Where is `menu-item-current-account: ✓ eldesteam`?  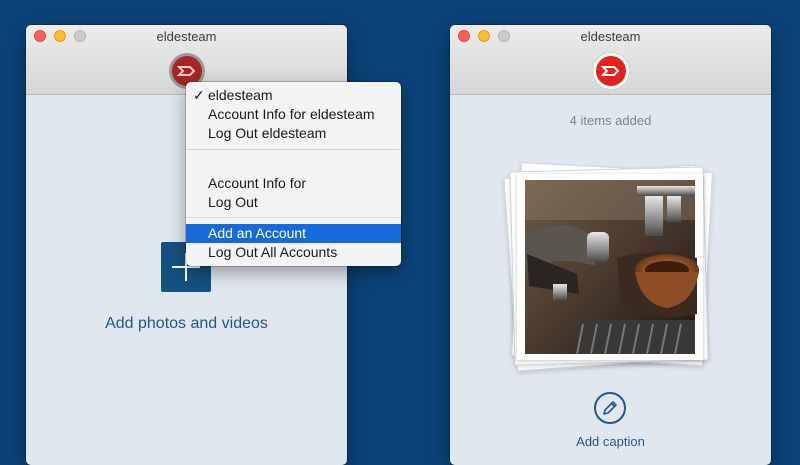 menu-item-current-account: ✓ eldesteam is located at coordinates (293, 95).